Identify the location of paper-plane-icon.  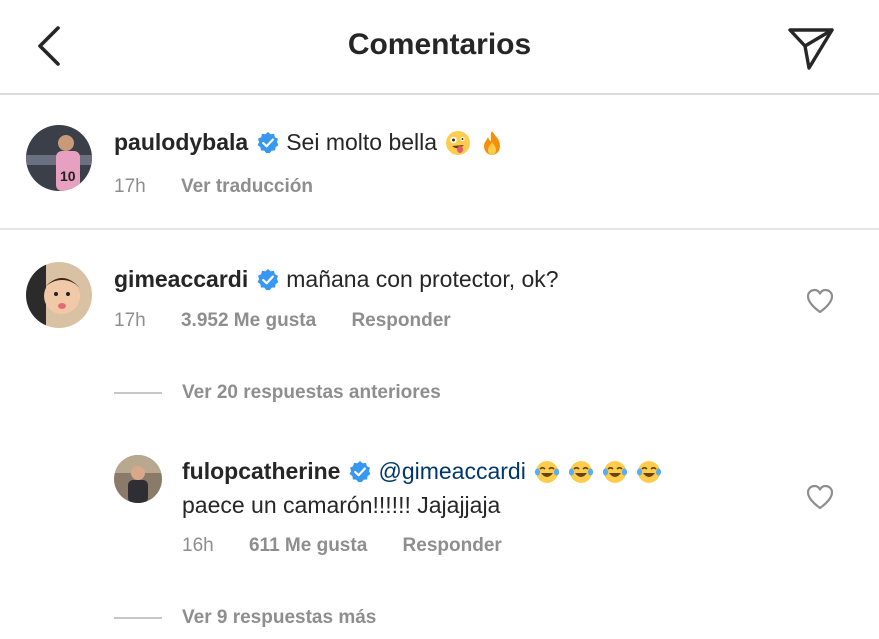
(811, 49).